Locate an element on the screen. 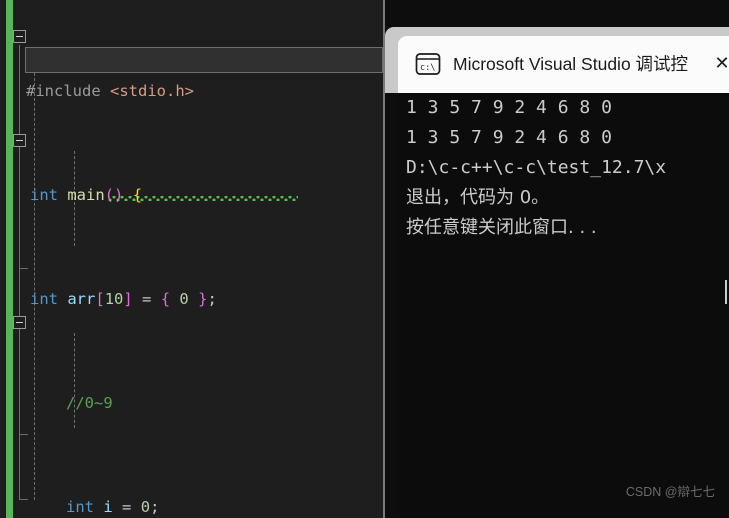 Image resolution: width=729 pixels, height=518 pixels. token-fn-main: main is located at coordinates (86, 195).